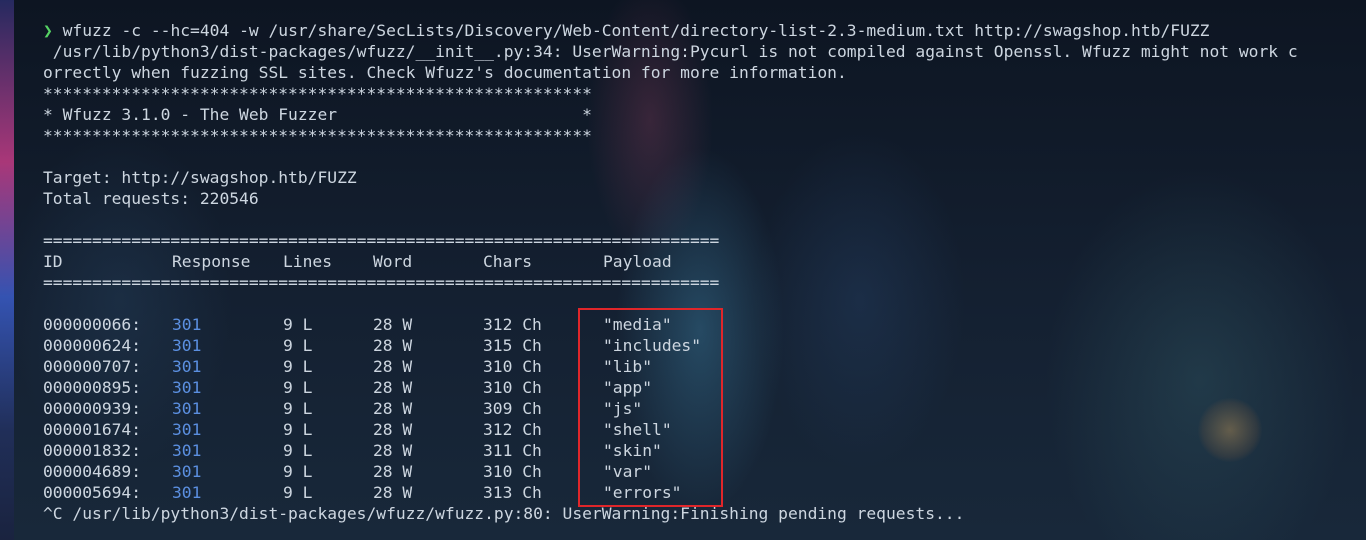  Describe the element at coordinates (393, 261) in the screenshot. I see `header-word: Word` at that location.